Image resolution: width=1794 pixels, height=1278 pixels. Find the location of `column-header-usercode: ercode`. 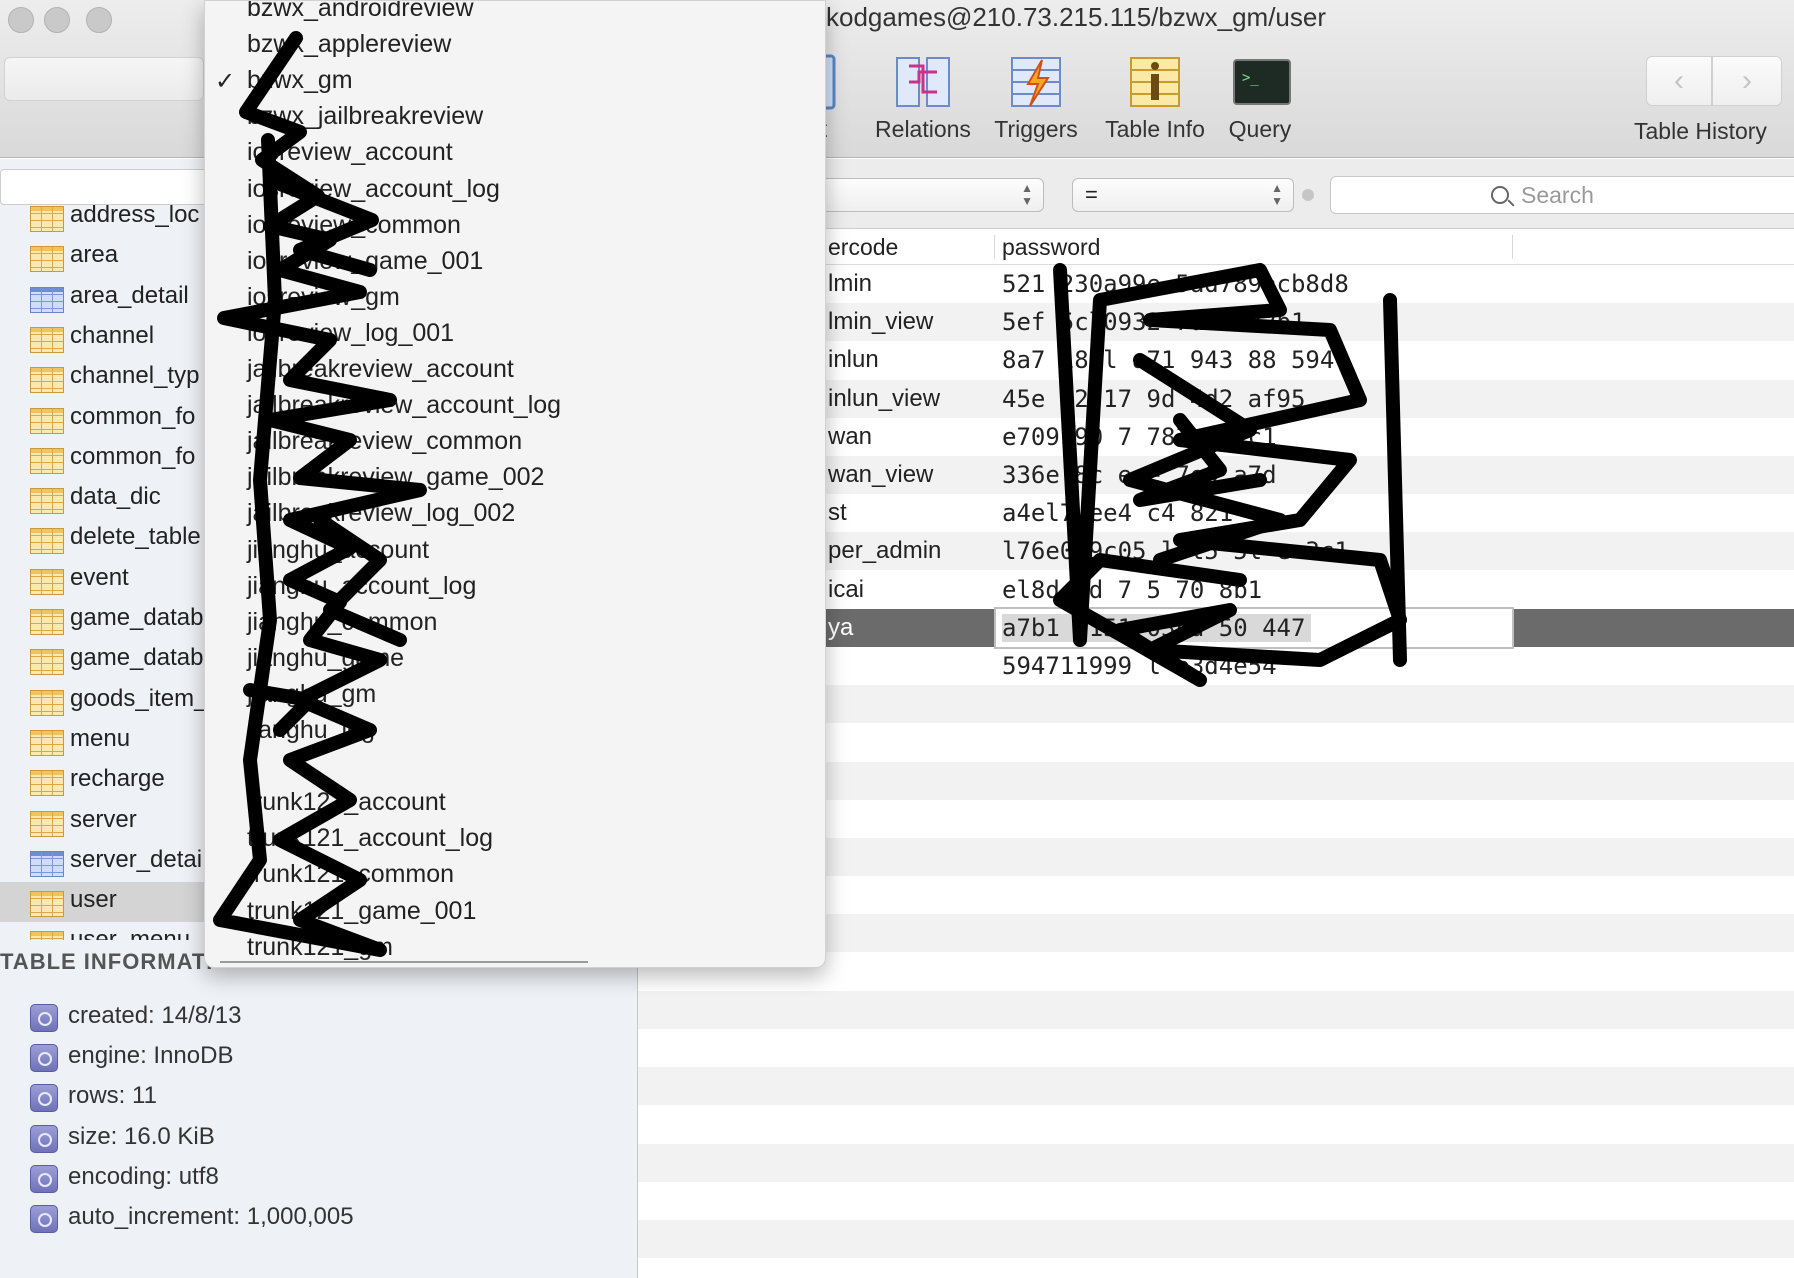

column-header-usercode: ercode is located at coordinates (863, 247).